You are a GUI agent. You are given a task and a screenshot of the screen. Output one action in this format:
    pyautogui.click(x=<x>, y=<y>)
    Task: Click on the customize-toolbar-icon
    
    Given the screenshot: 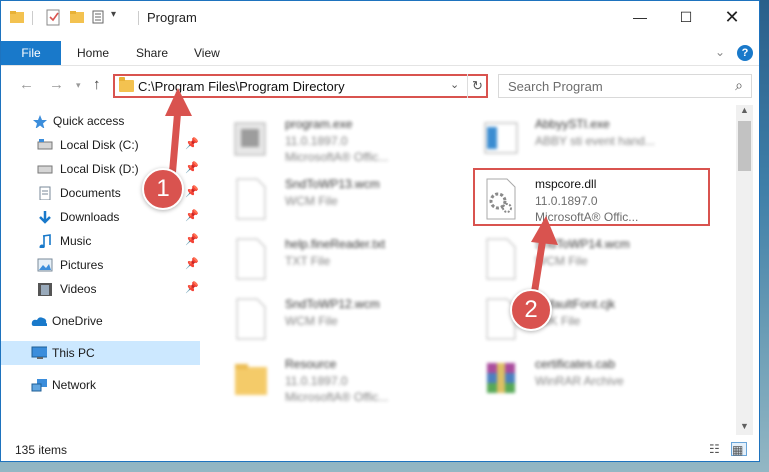 What is the action you would take?
    pyautogui.click(x=101, y=17)
    